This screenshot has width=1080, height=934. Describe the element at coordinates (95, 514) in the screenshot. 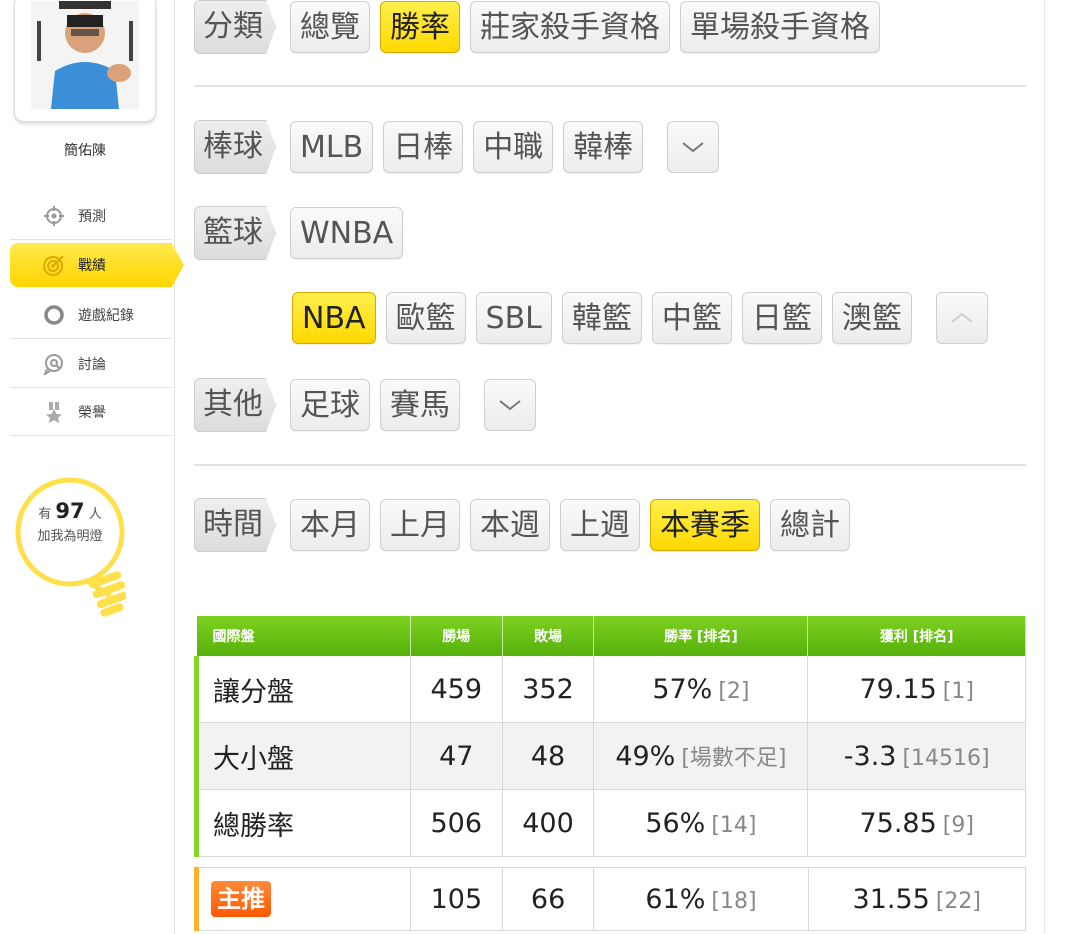

I see `fans-suffix: 人` at that location.